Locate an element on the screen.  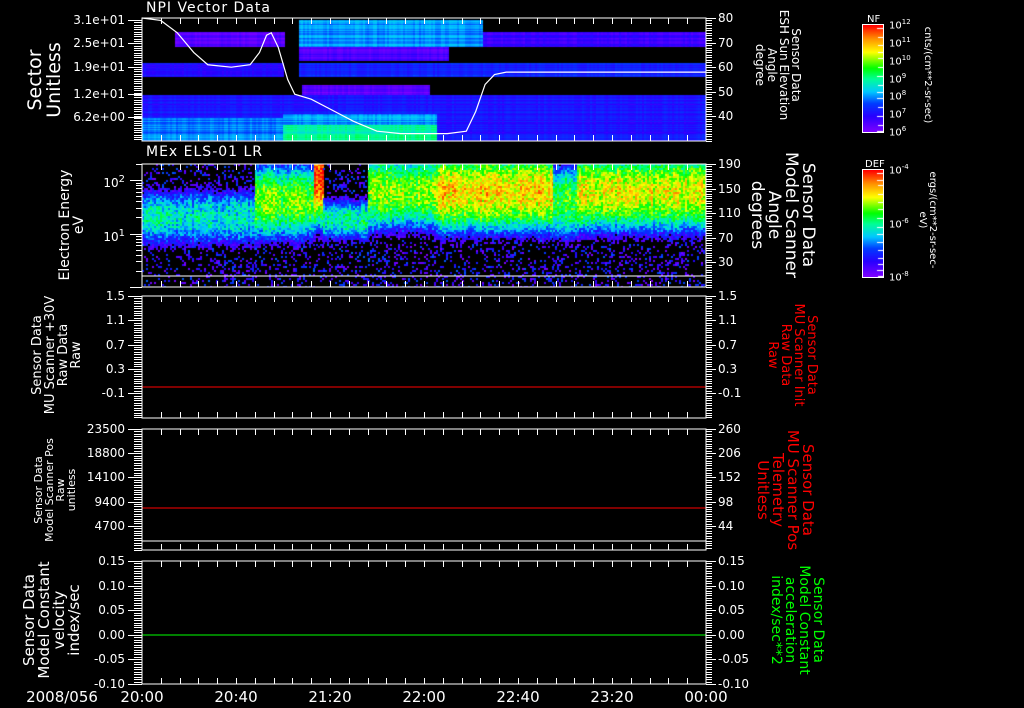
sun-elevation-line is located at coordinates (423, 76).